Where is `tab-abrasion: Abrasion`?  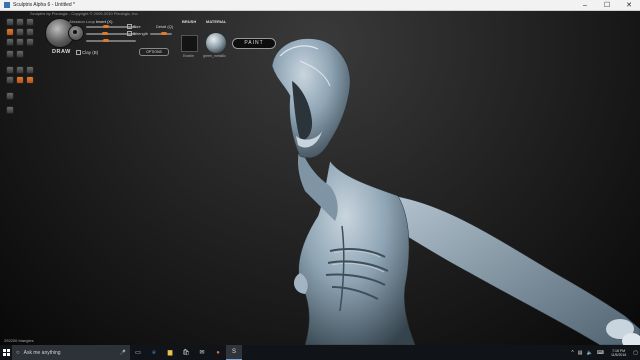
tab-abrasion: Abrasion is located at coordinates (77, 21).